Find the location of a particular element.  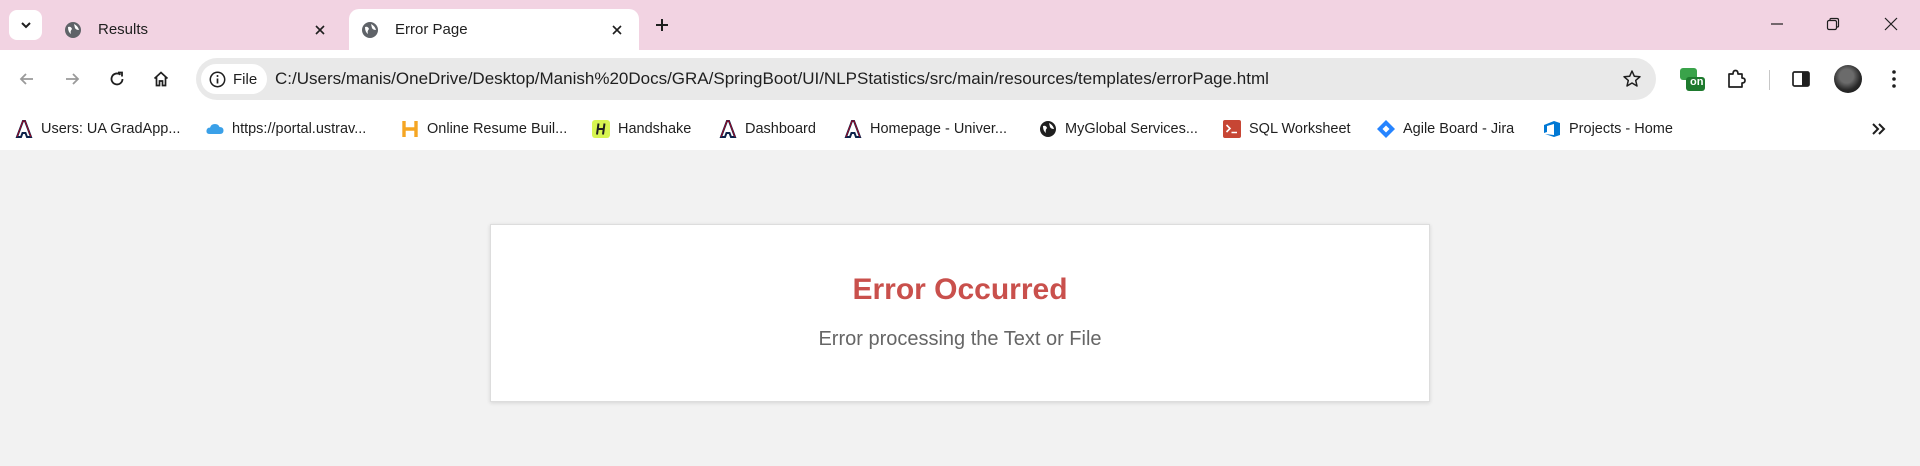

forward-button is located at coordinates (72, 79).